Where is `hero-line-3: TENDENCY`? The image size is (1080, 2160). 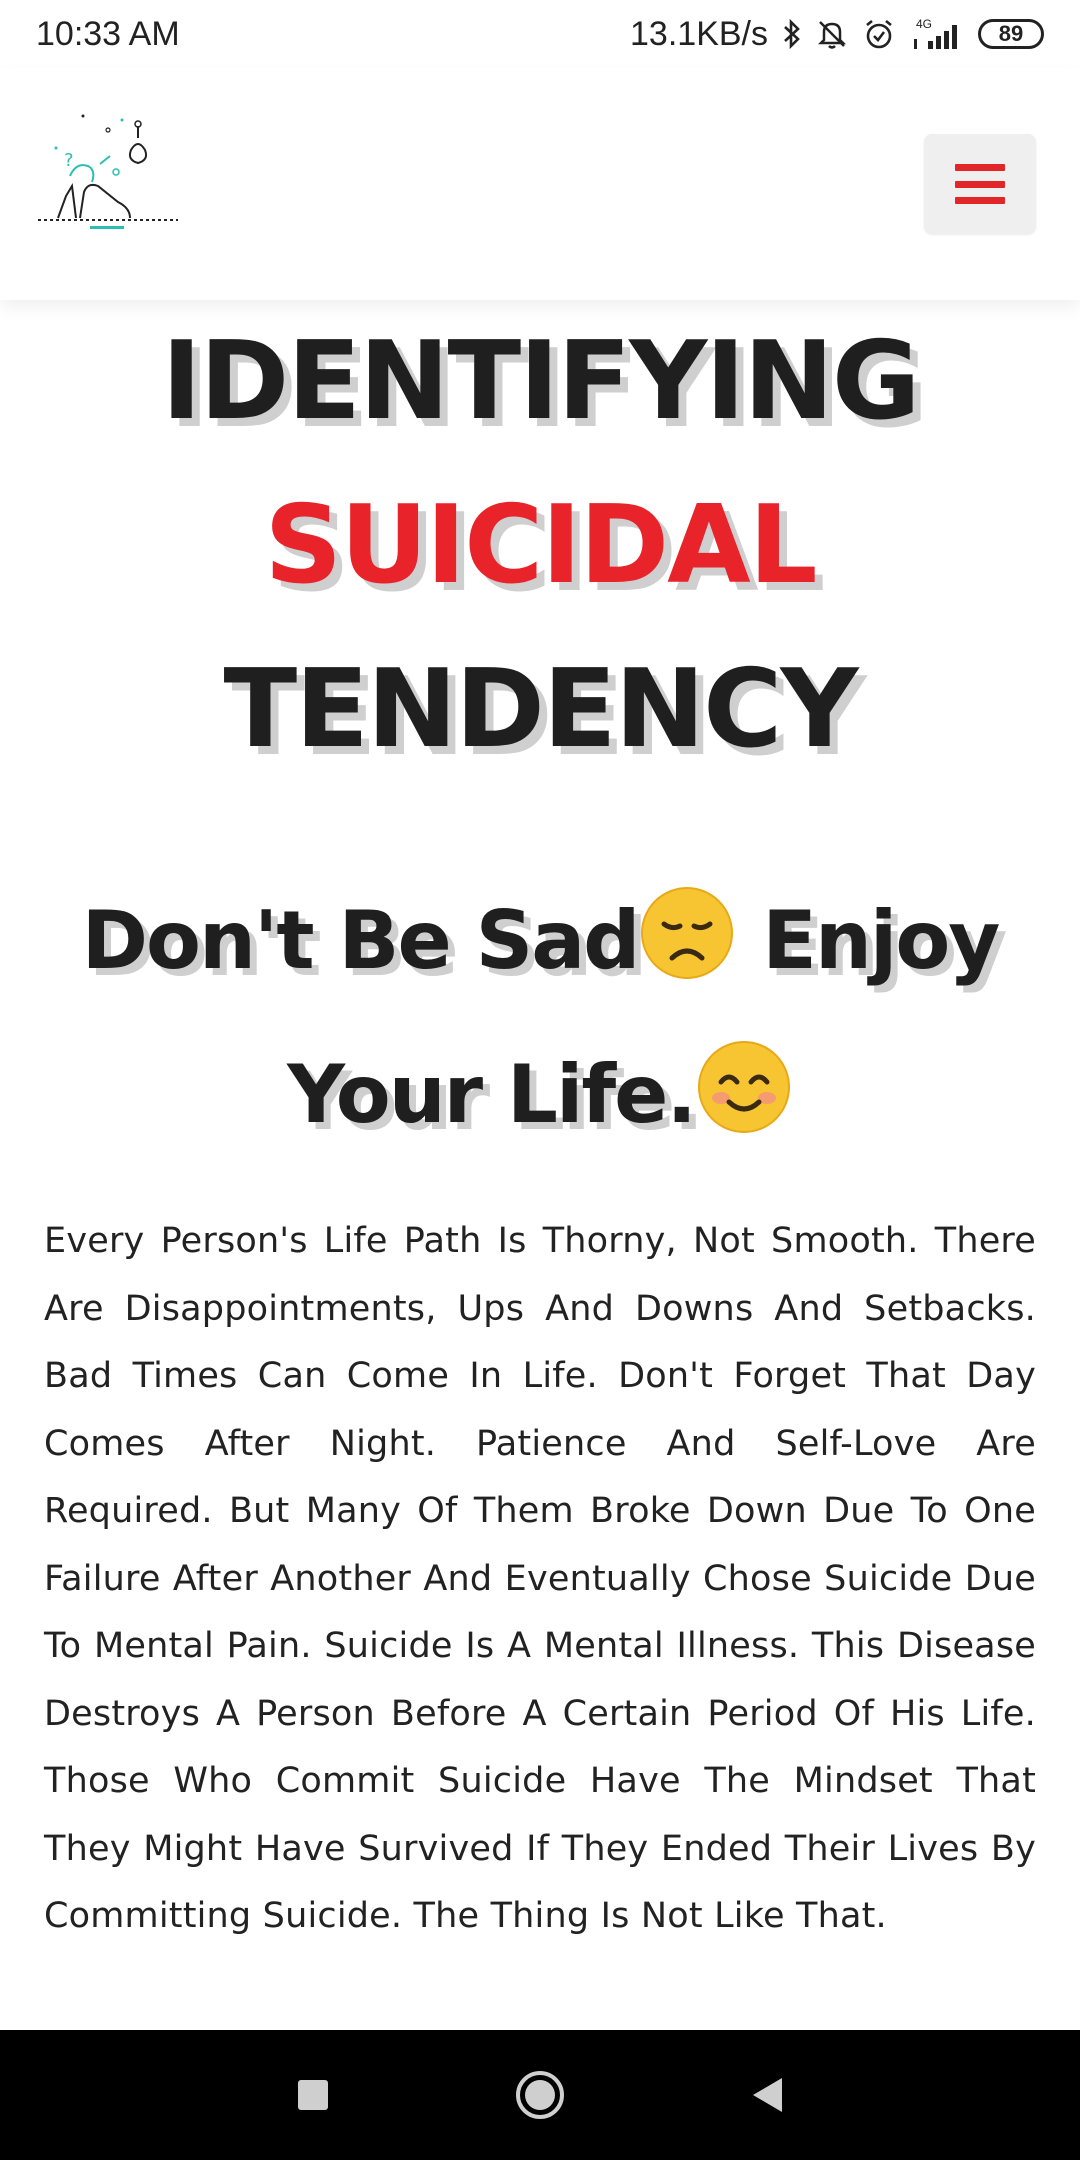 hero-line-3: TENDENCY is located at coordinates (540, 709).